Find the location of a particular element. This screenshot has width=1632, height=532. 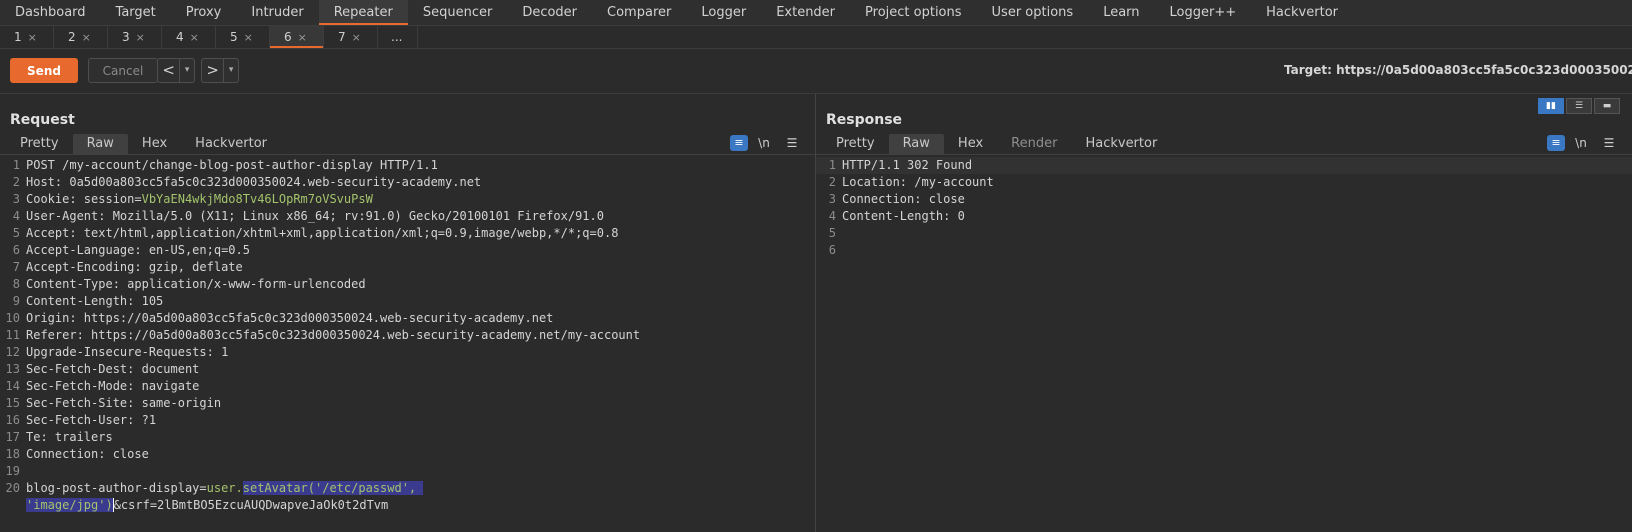

header-name: Location: is located at coordinates (875, 182).